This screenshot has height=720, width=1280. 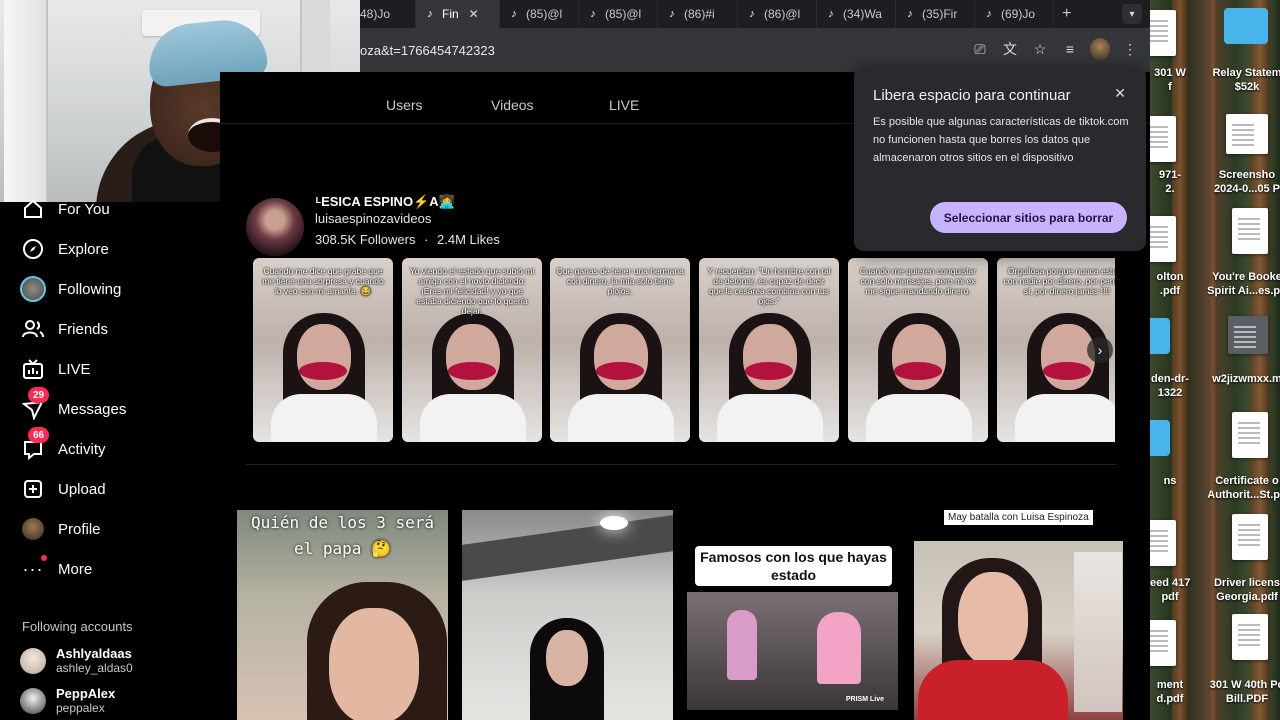 I want to click on desktop-file-label: You're Booke Spirit Ai...es.pd, so click(x=1243, y=284).